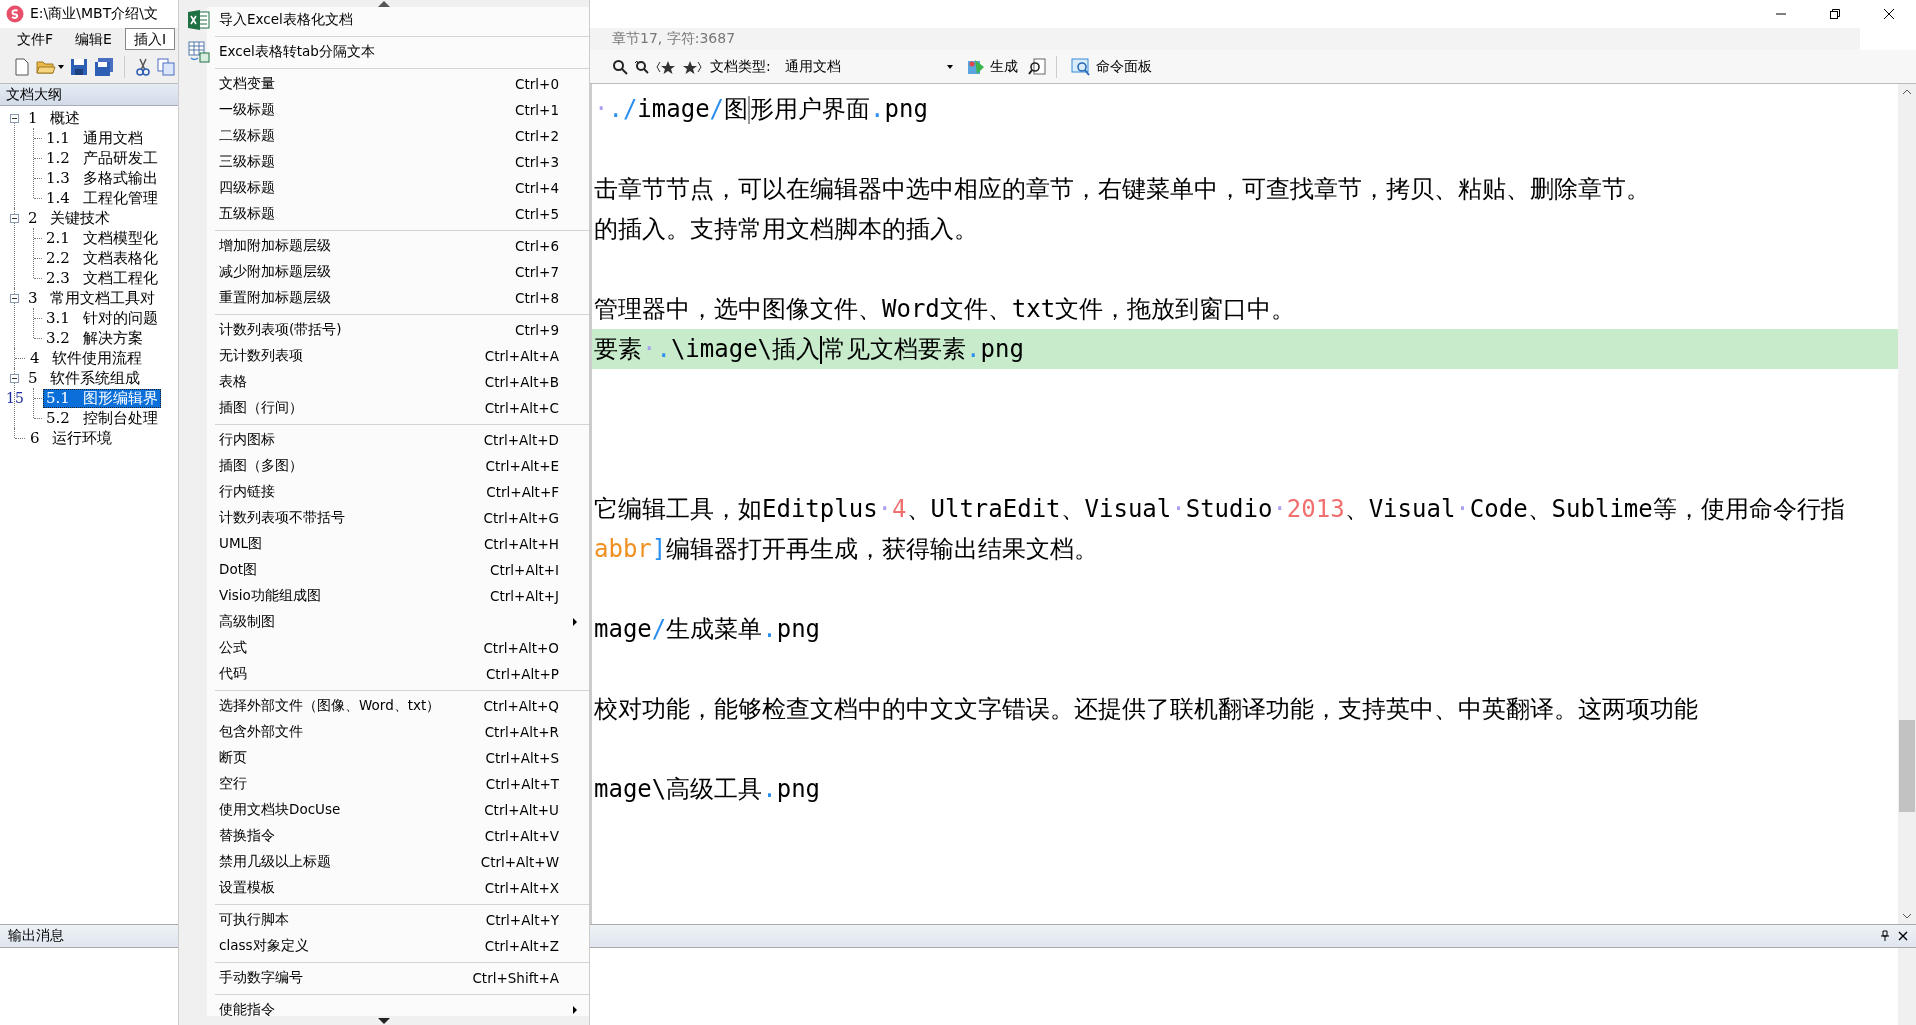 Image resolution: width=1916 pixels, height=1025 pixels. I want to click on menu-item: 使能指令, so click(384, 1010).